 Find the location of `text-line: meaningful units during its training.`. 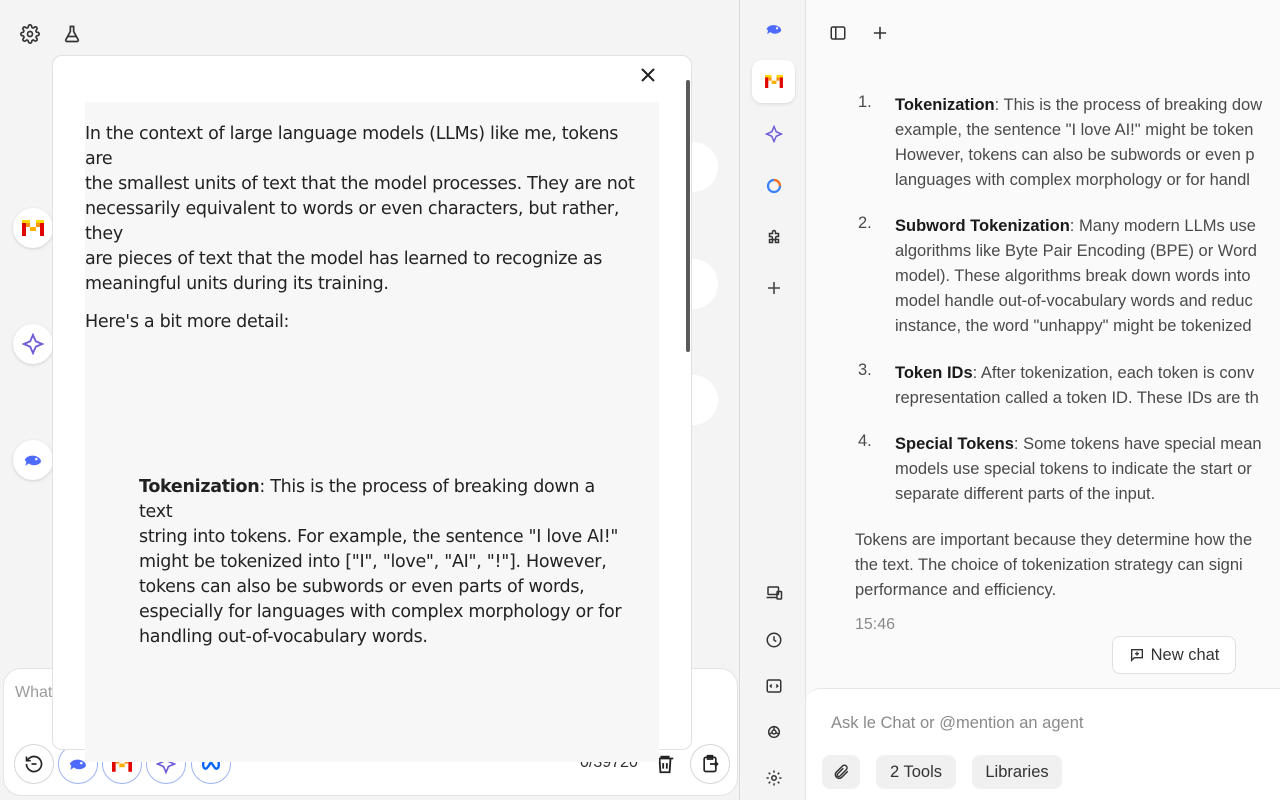

text-line: meaningful units during its training. is located at coordinates (237, 284).